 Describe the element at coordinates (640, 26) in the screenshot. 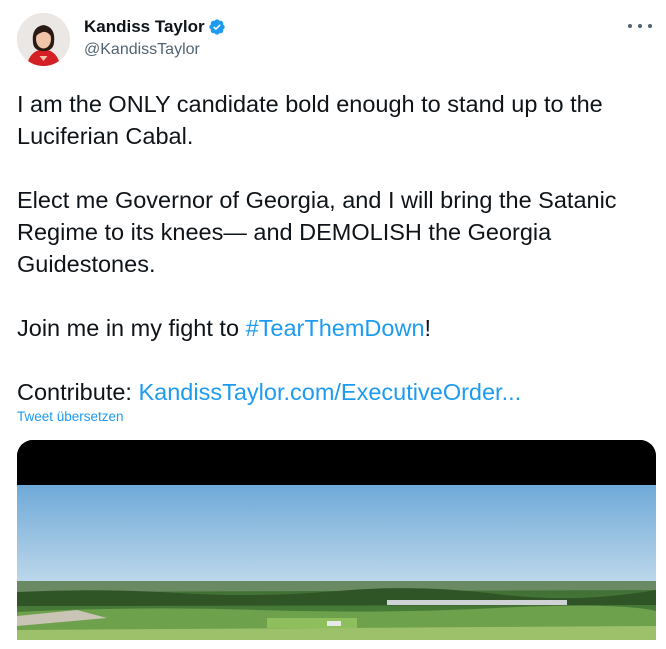

I see `more-options-icon` at that location.